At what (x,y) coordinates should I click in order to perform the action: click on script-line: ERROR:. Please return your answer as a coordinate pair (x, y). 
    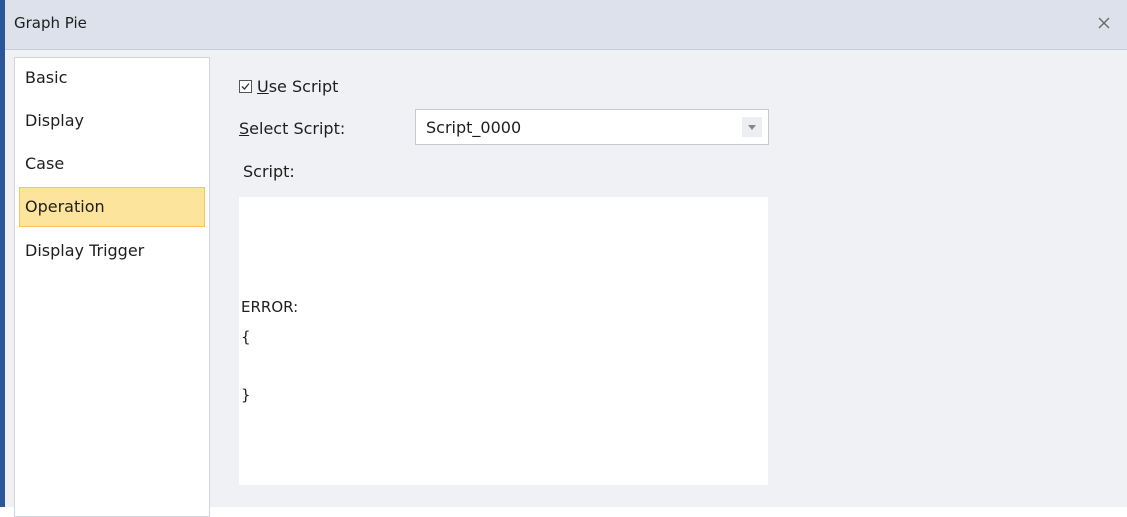
    Looking at the image, I should click on (270, 307).